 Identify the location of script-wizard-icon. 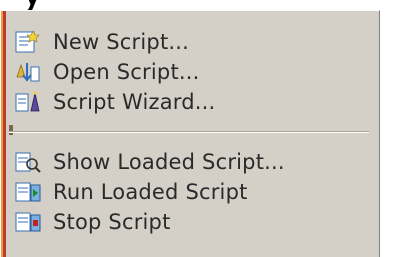
(28, 102).